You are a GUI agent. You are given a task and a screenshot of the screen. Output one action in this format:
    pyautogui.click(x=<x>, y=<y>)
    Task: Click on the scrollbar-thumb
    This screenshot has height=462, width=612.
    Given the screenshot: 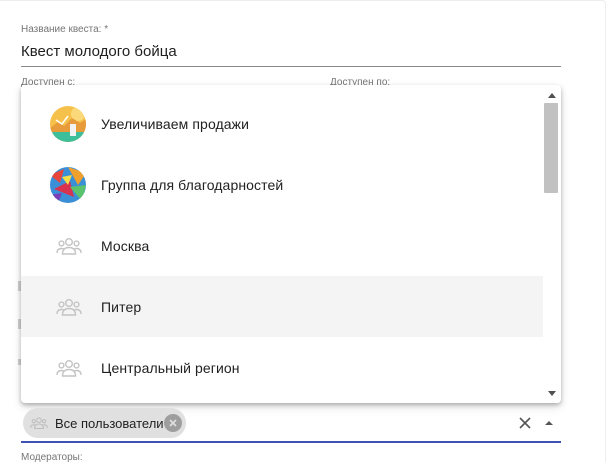 What is the action you would take?
    pyautogui.click(x=551, y=148)
    